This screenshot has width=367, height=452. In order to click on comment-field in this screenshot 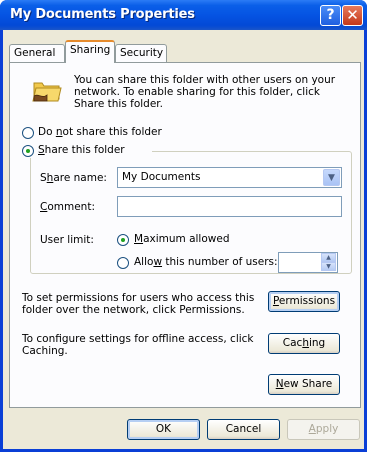, I will do `click(229, 206)`.